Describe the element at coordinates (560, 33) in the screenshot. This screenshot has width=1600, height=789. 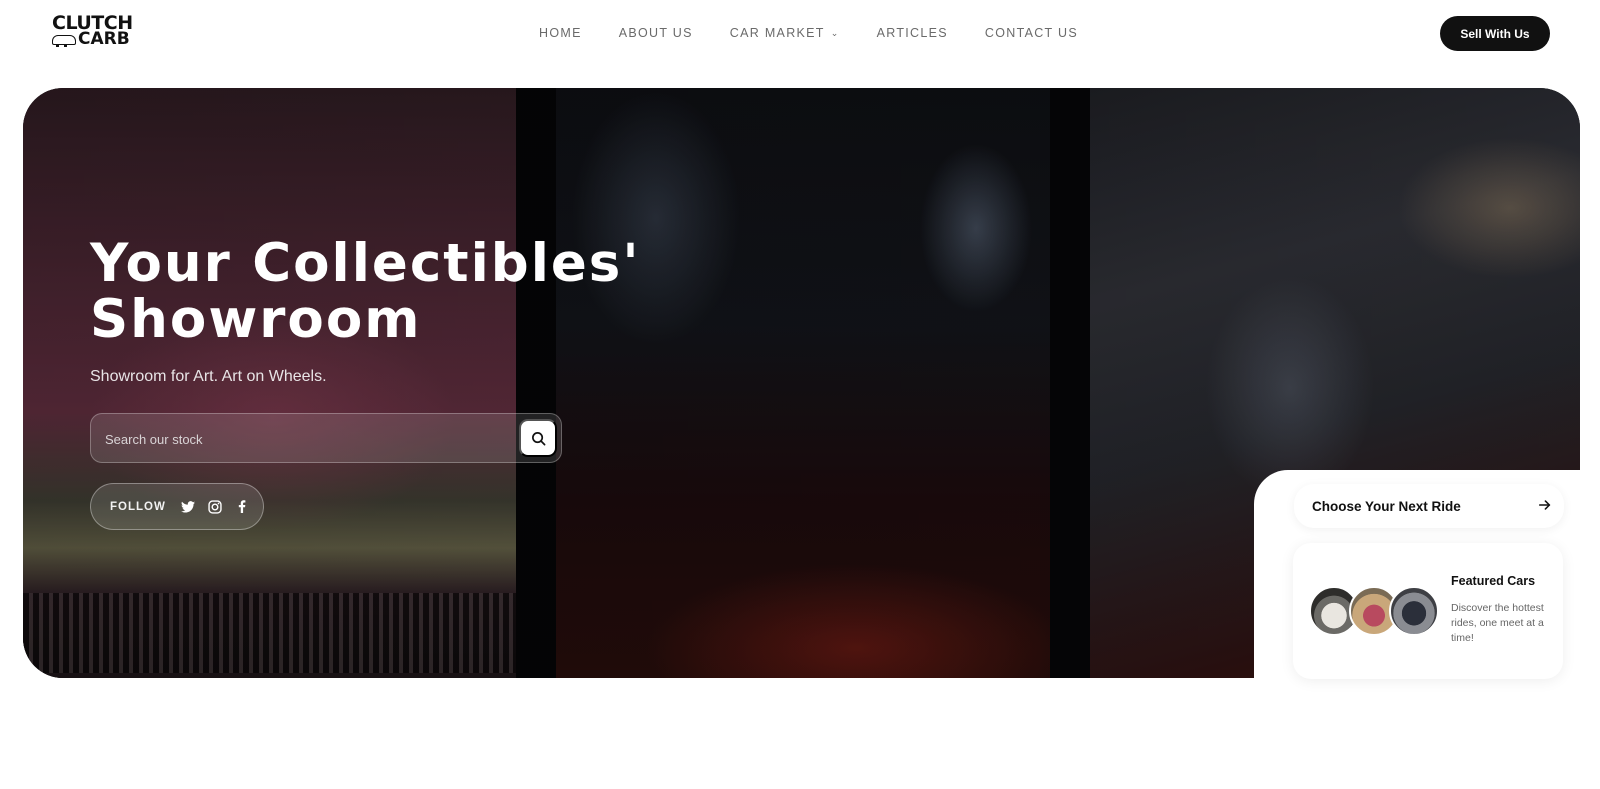
I see `nav-home: HOME` at that location.